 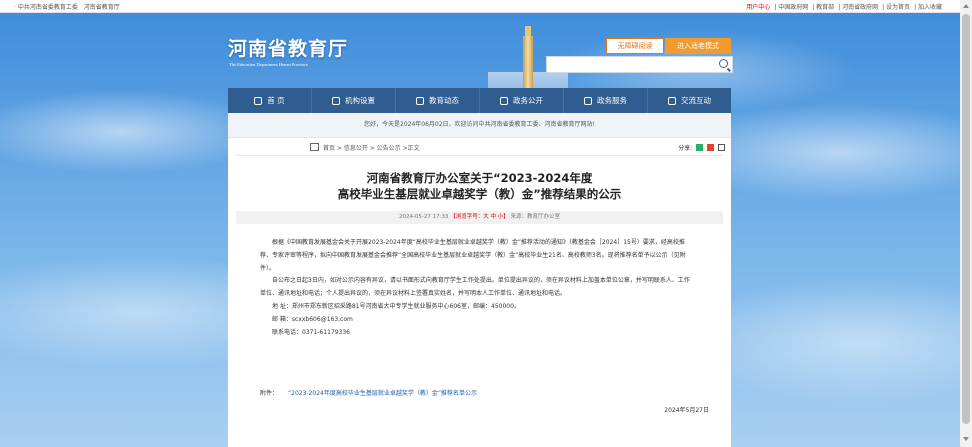 What do you see at coordinates (685, 148) in the screenshot?
I see `share-label: 分享:` at bounding box center [685, 148].